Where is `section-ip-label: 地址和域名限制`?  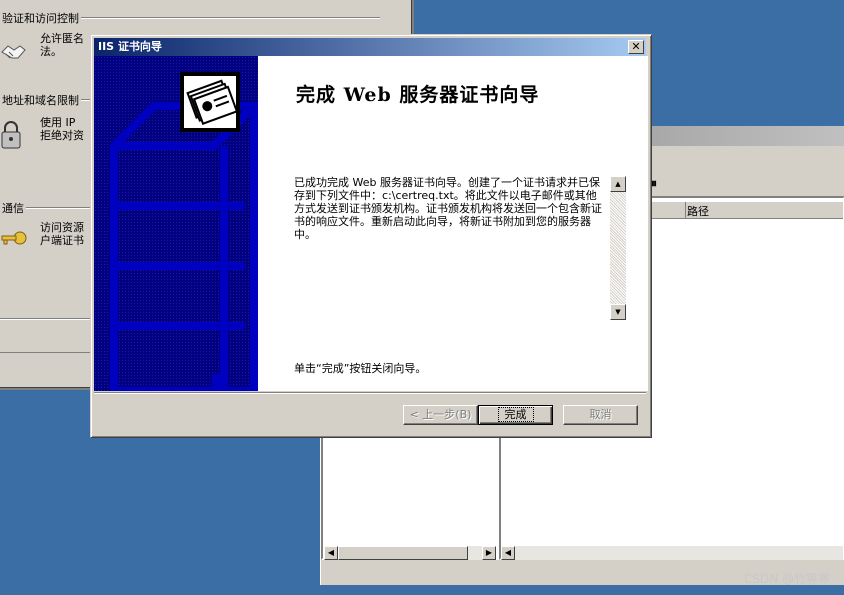
section-ip-label: 地址和域名限制 is located at coordinates (40, 100).